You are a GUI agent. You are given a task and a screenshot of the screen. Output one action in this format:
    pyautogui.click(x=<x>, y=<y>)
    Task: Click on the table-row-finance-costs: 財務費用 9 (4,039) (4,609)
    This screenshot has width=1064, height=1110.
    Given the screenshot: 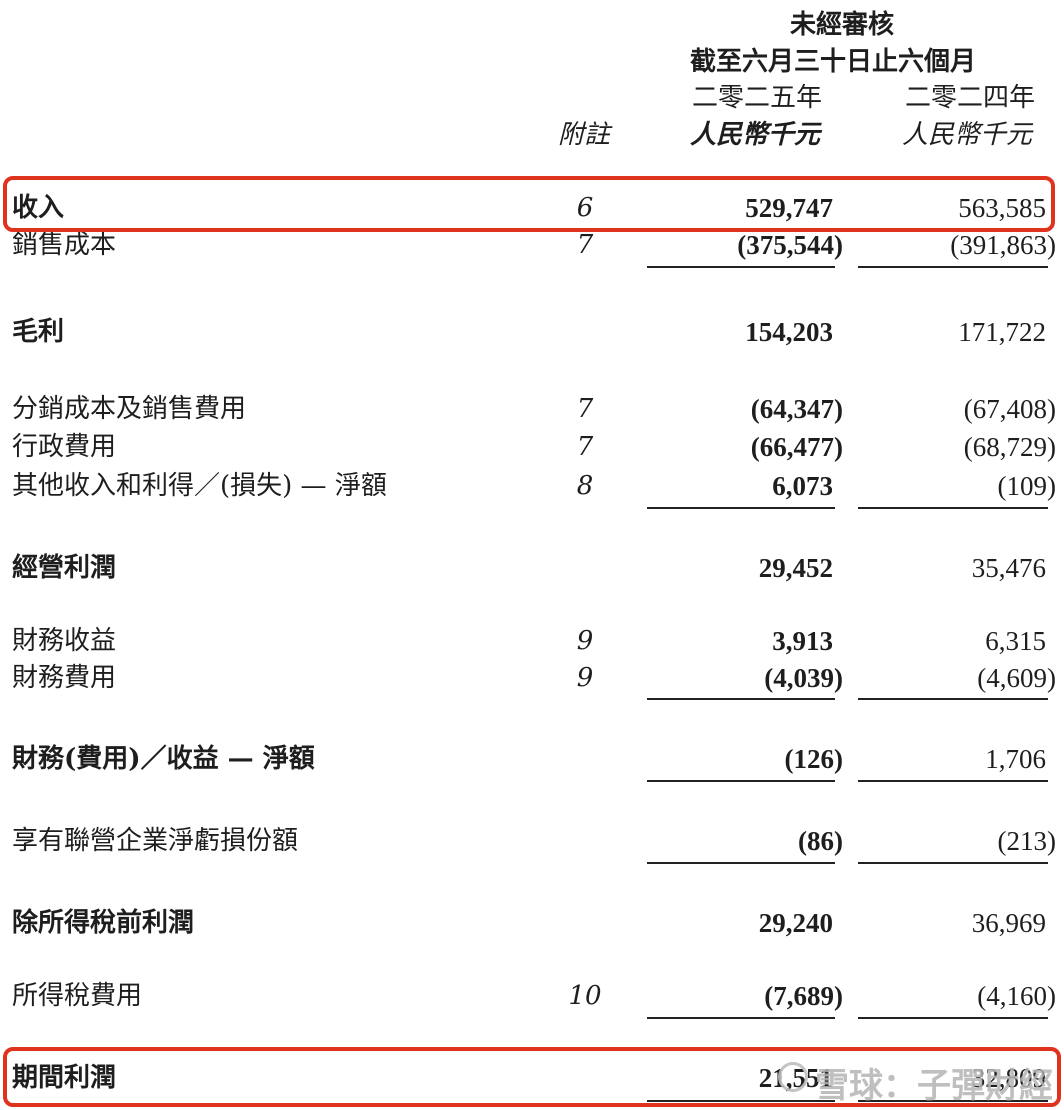 What is the action you would take?
    pyautogui.click(x=532, y=678)
    